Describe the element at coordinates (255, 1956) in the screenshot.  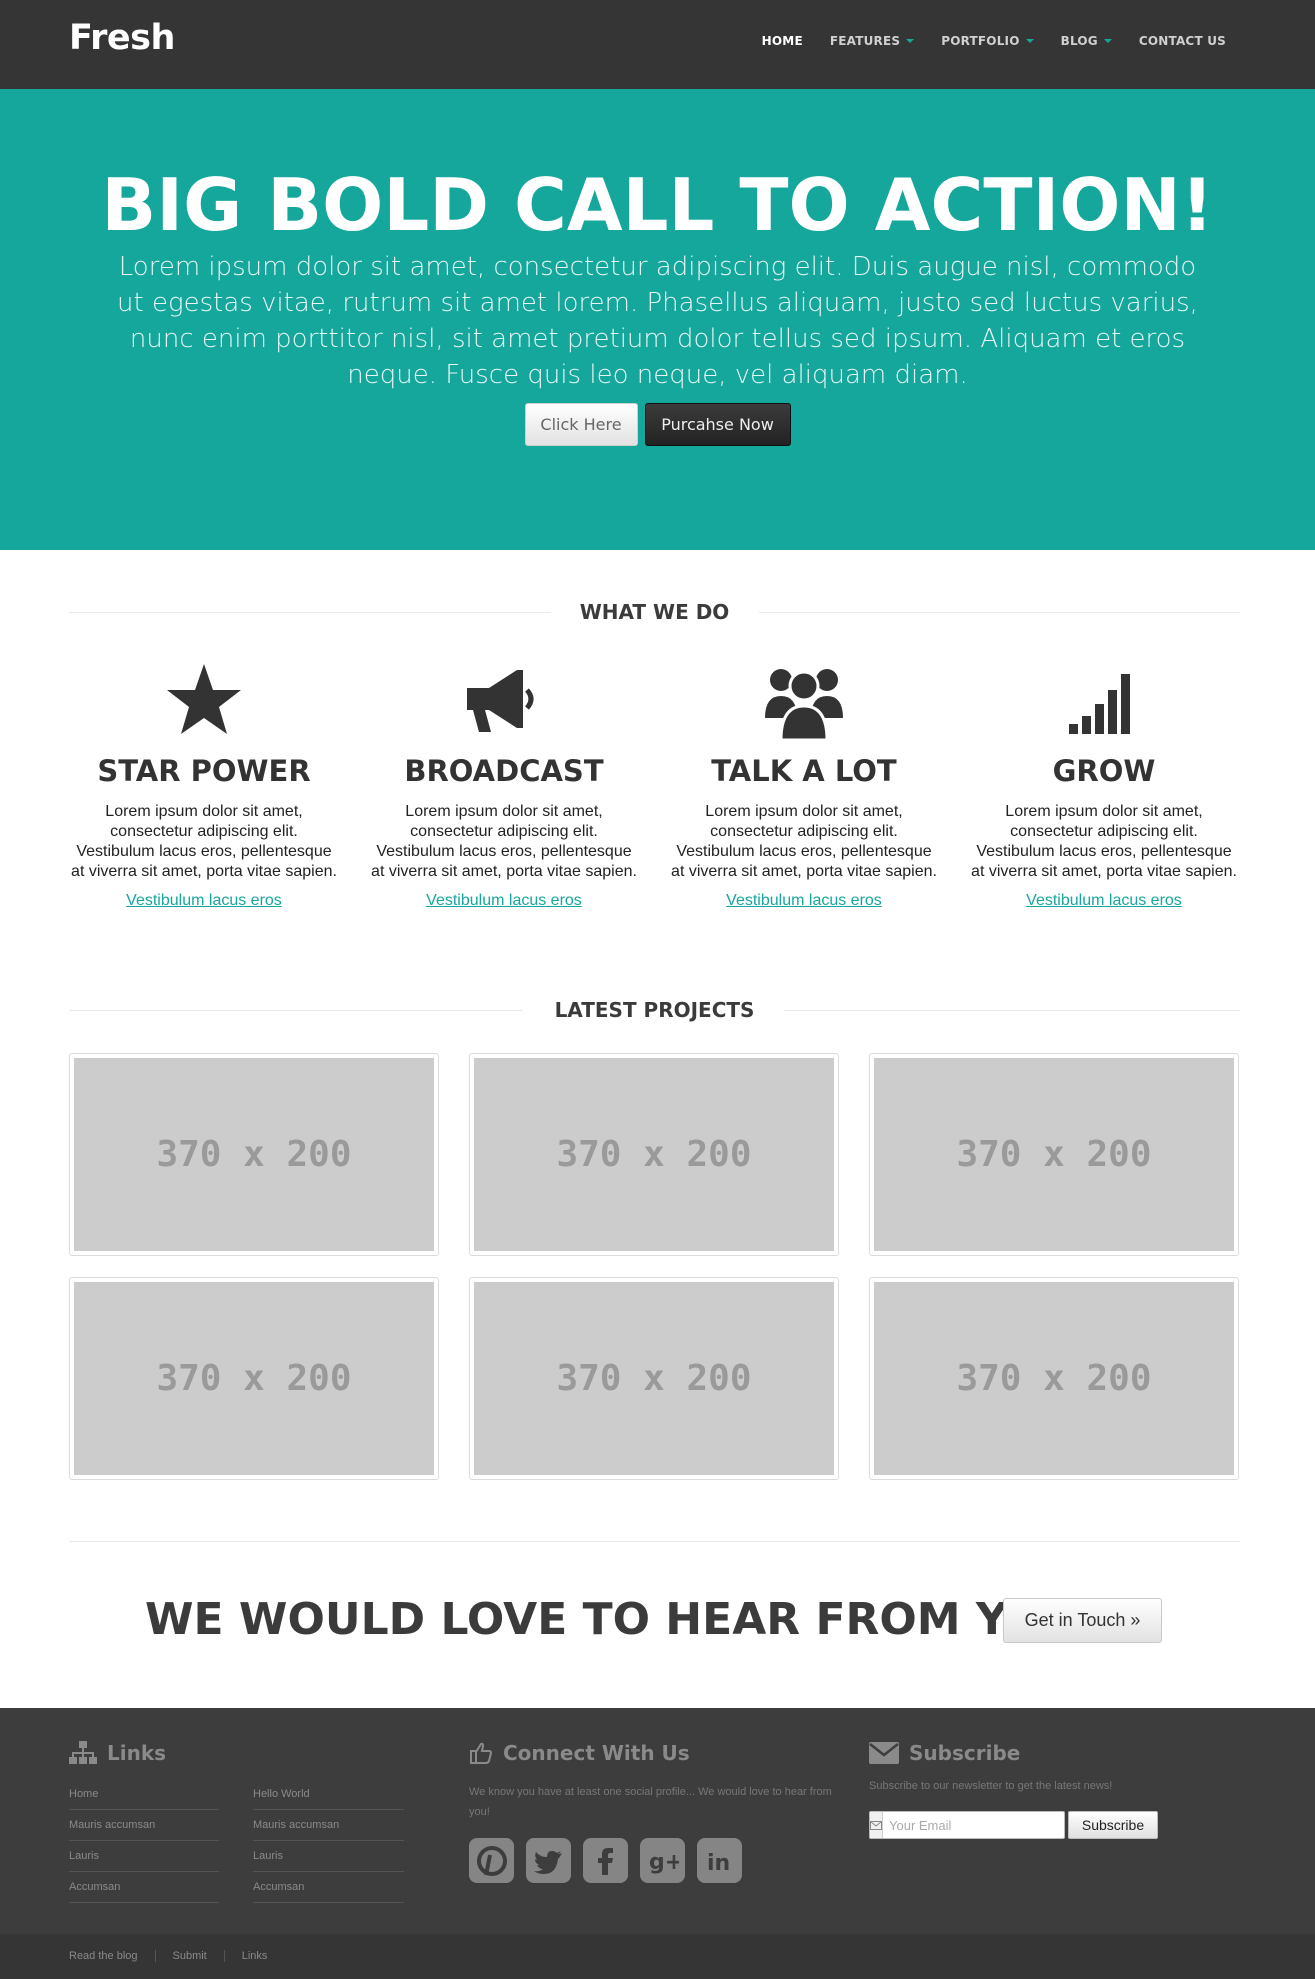
I see `bottom-link: Links` at that location.